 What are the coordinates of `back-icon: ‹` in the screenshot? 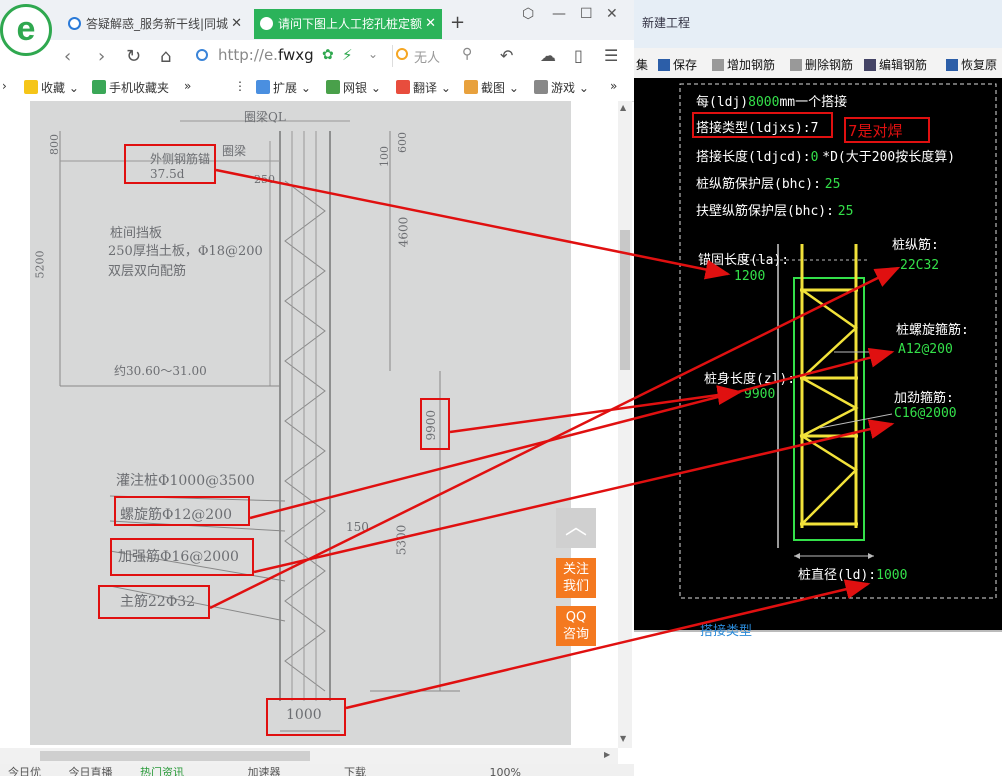 It's located at (67, 56).